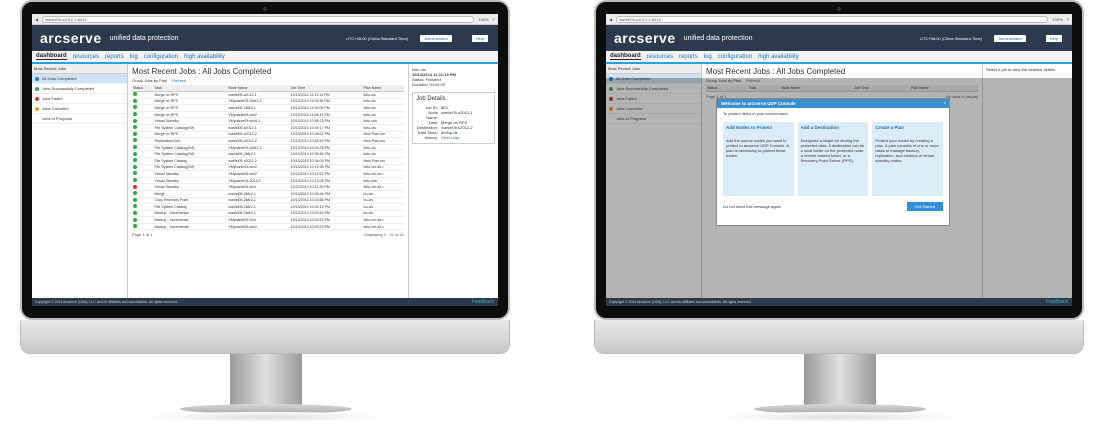 Image resolution: width=1104 pixels, height=426 pixels. What do you see at coordinates (833, 127) in the screenshot?
I see `card-title: Add a Destination` at bounding box center [833, 127].